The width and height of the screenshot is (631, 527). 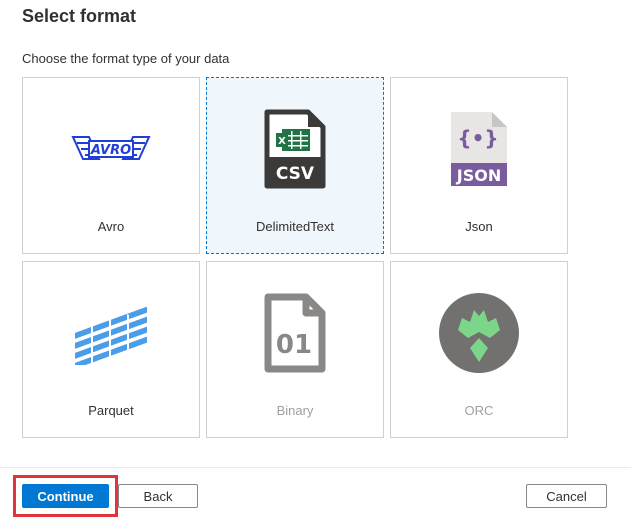 I want to click on csv-file-icon: X CSV, so click(x=295, y=149).